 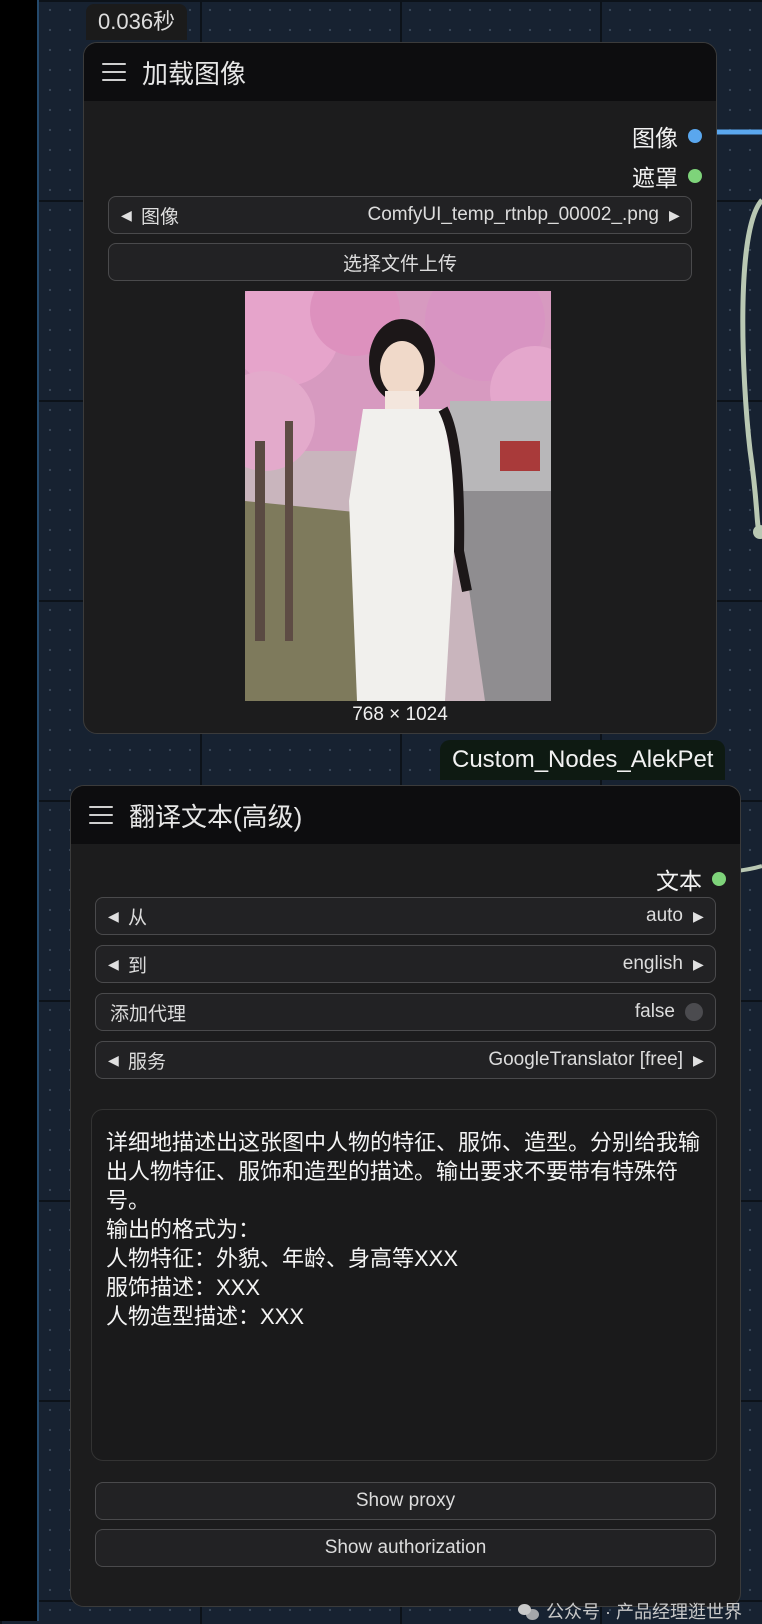 What do you see at coordinates (583, 760) in the screenshot?
I see `group-tag: Custom_Nodes_AlekPet` at bounding box center [583, 760].